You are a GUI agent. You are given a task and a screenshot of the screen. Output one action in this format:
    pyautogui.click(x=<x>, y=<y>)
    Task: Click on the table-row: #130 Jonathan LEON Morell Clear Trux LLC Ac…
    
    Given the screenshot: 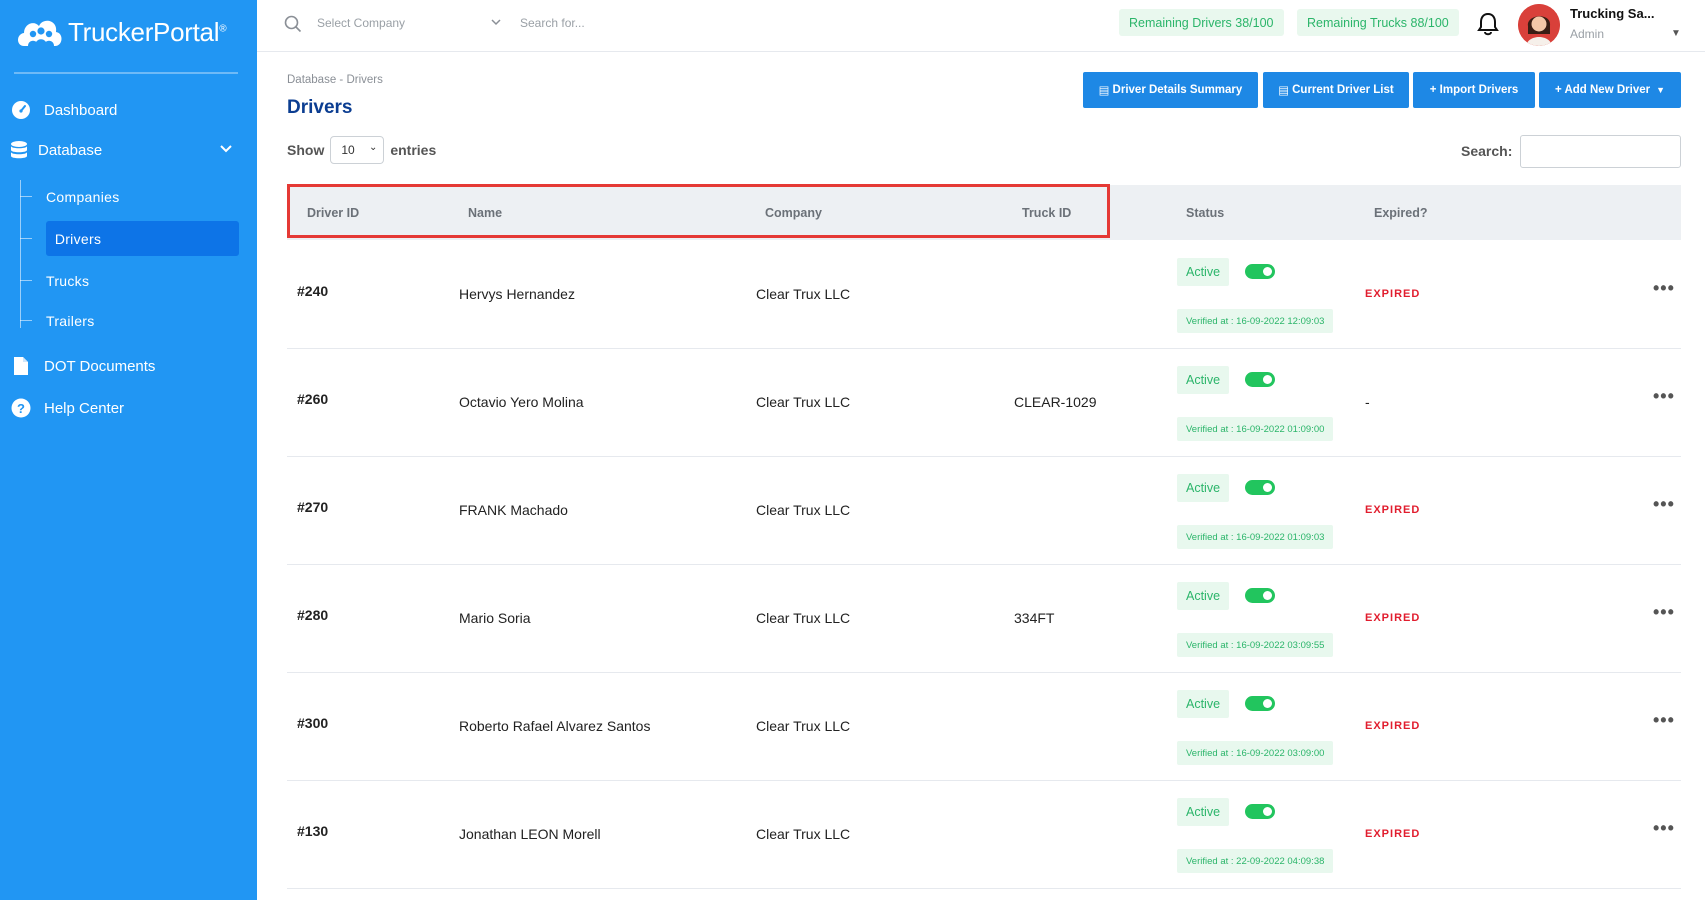 What is the action you would take?
    pyautogui.click(x=984, y=835)
    